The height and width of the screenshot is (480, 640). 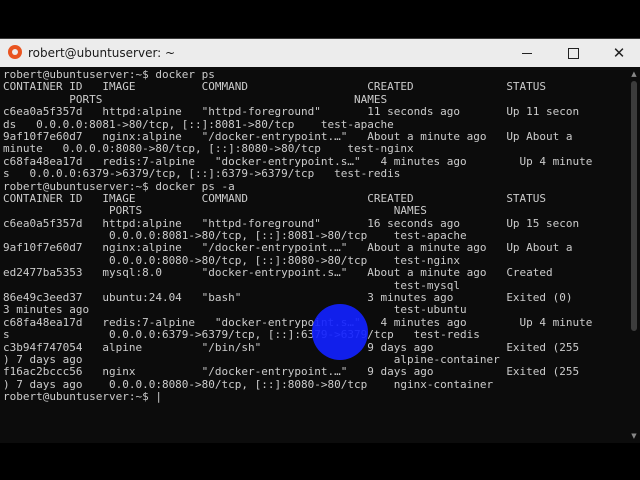 I want to click on terminal-scrollbar: ▲ ▼, so click(x=634, y=255).